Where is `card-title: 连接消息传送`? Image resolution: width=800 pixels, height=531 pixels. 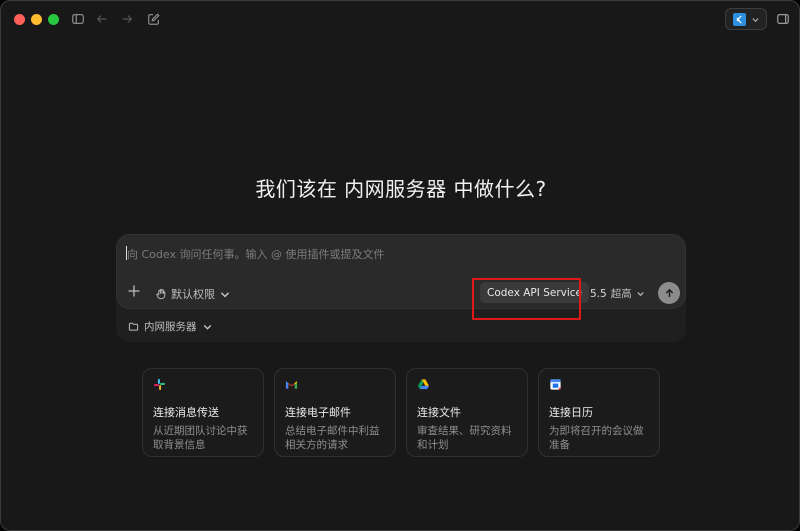 card-title: 连接消息传送 is located at coordinates (186, 412).